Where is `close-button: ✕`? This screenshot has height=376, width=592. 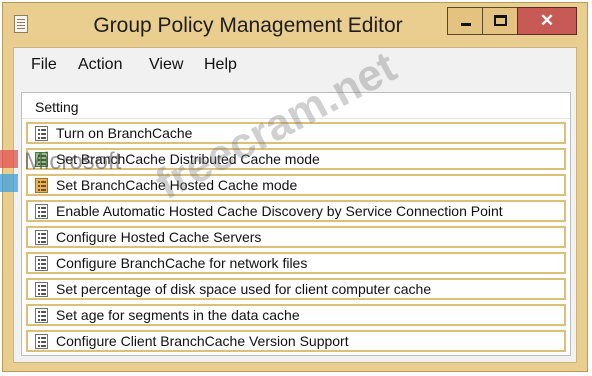 close-button: ✕ is located at coordinates (547, 21).